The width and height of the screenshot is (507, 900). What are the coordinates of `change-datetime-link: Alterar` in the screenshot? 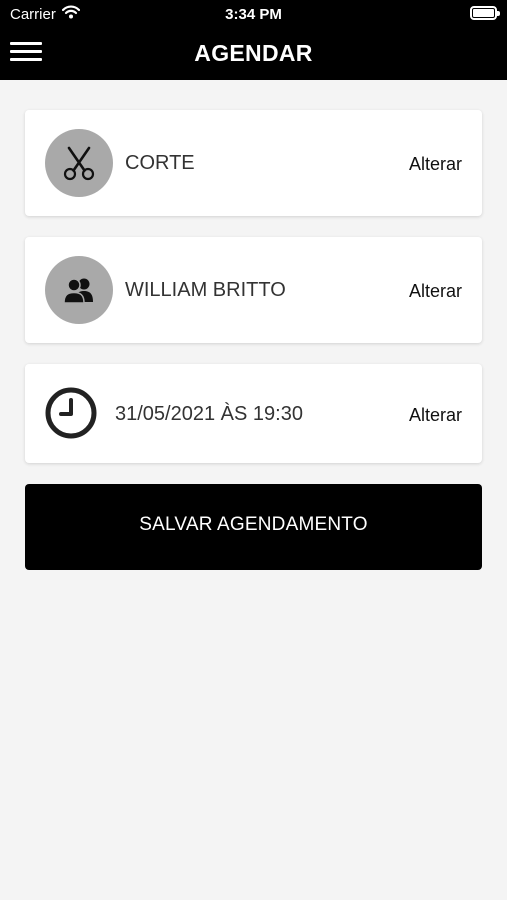 It's located at (435, 415).